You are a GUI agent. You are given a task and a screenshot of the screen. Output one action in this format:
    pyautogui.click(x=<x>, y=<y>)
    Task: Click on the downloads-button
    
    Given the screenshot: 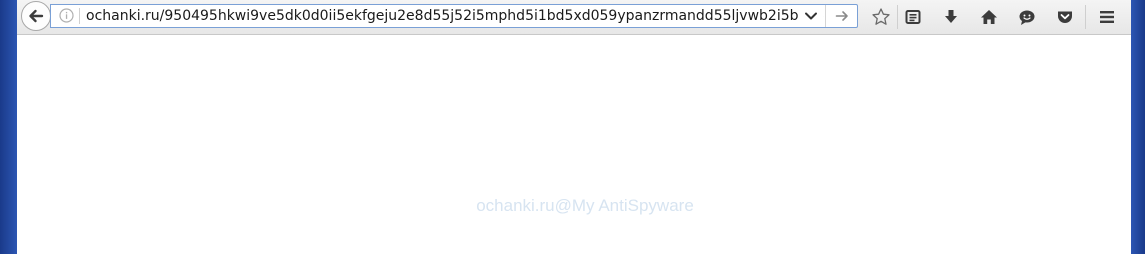 What is the action you would take?
    pyautogui.click(x=951, y=17)
    